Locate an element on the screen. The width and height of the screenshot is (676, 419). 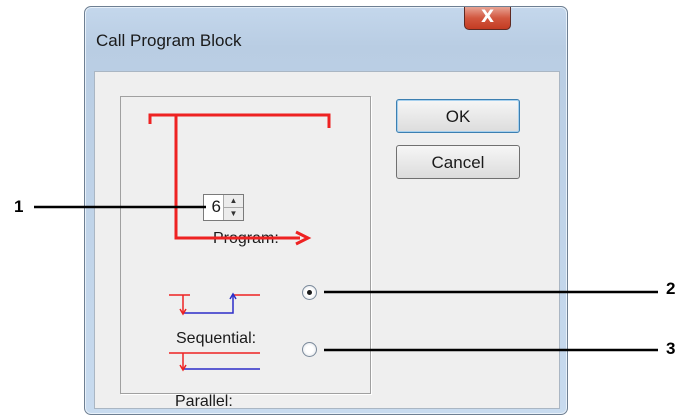
parallel-diagram-icon is located at coordinates (214, 362).